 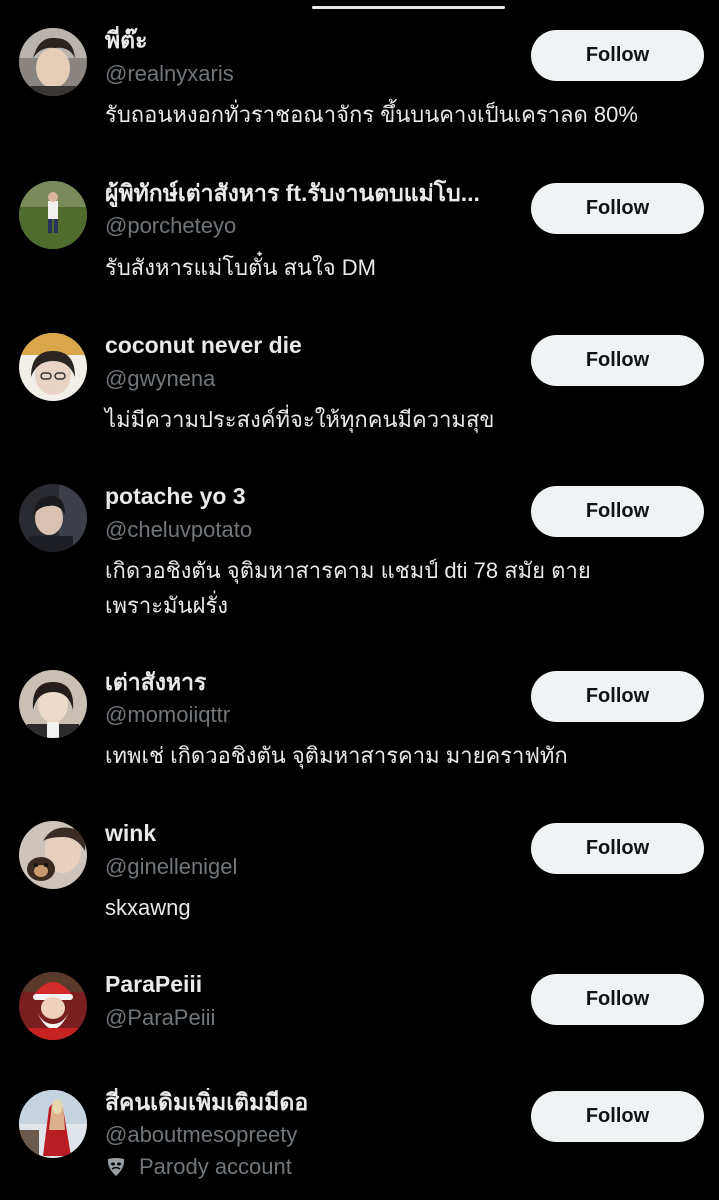 I want to click on display-name: ParaPeiii, so click(x=153, y=984).